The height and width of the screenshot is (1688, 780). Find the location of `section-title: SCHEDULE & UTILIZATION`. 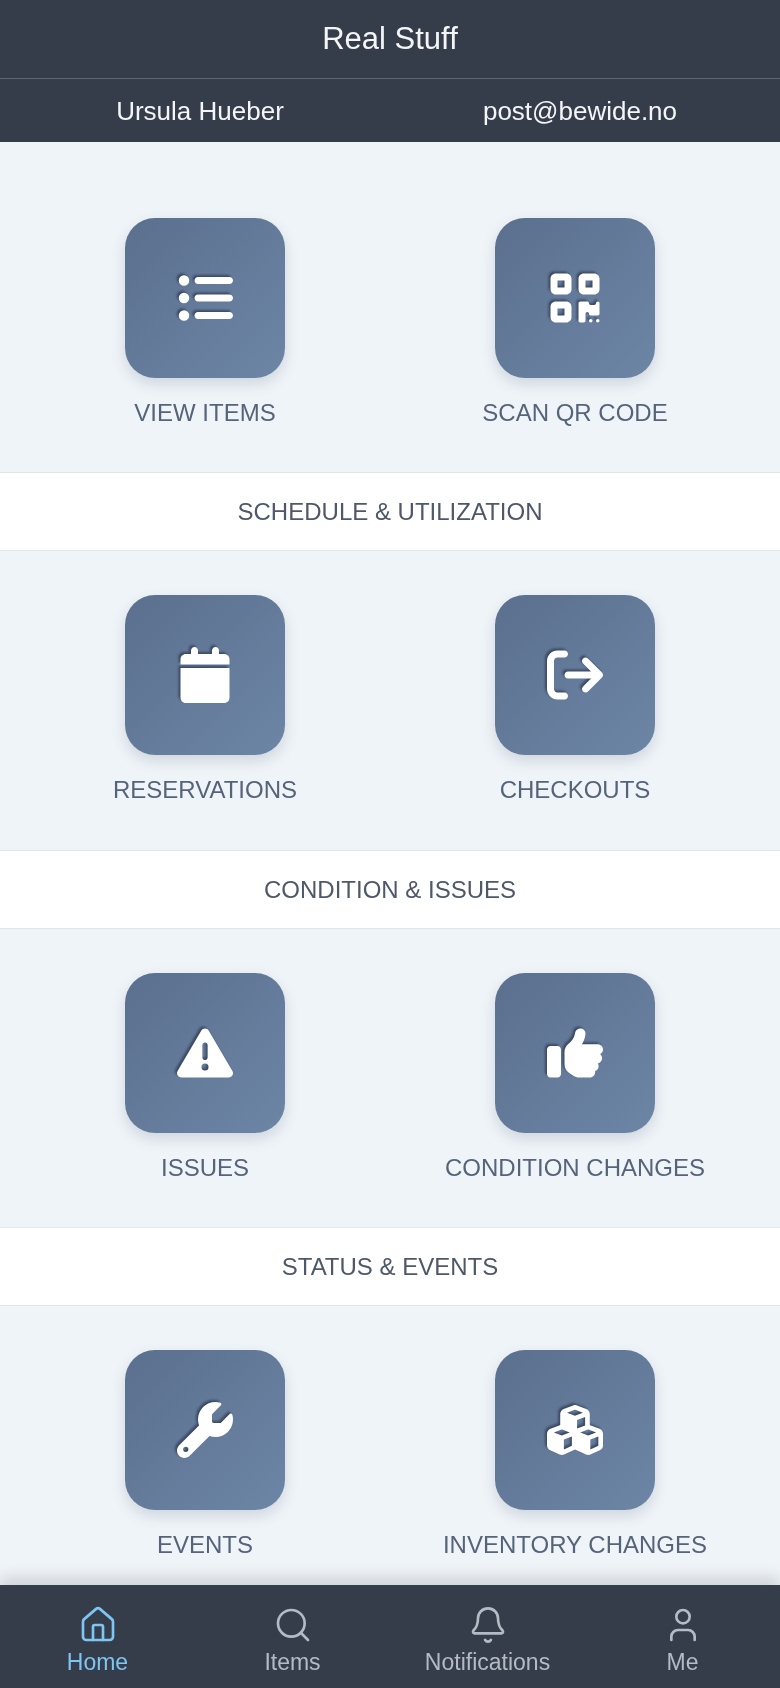

section-title: SCHEDULE & UTILIZATION is located at coordinates (390, 511).